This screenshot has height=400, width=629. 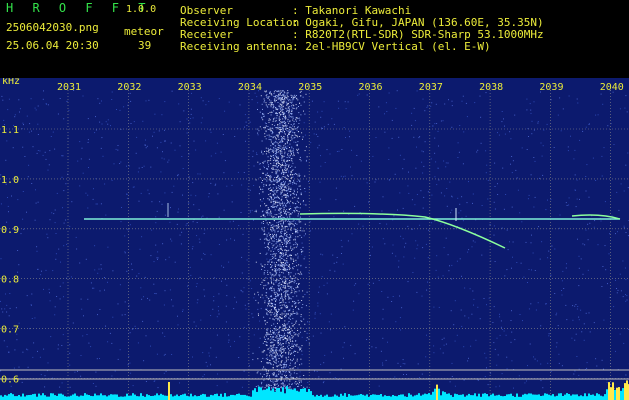 I want to click on time-tick-label: 2038, so click(x=491, y=87).